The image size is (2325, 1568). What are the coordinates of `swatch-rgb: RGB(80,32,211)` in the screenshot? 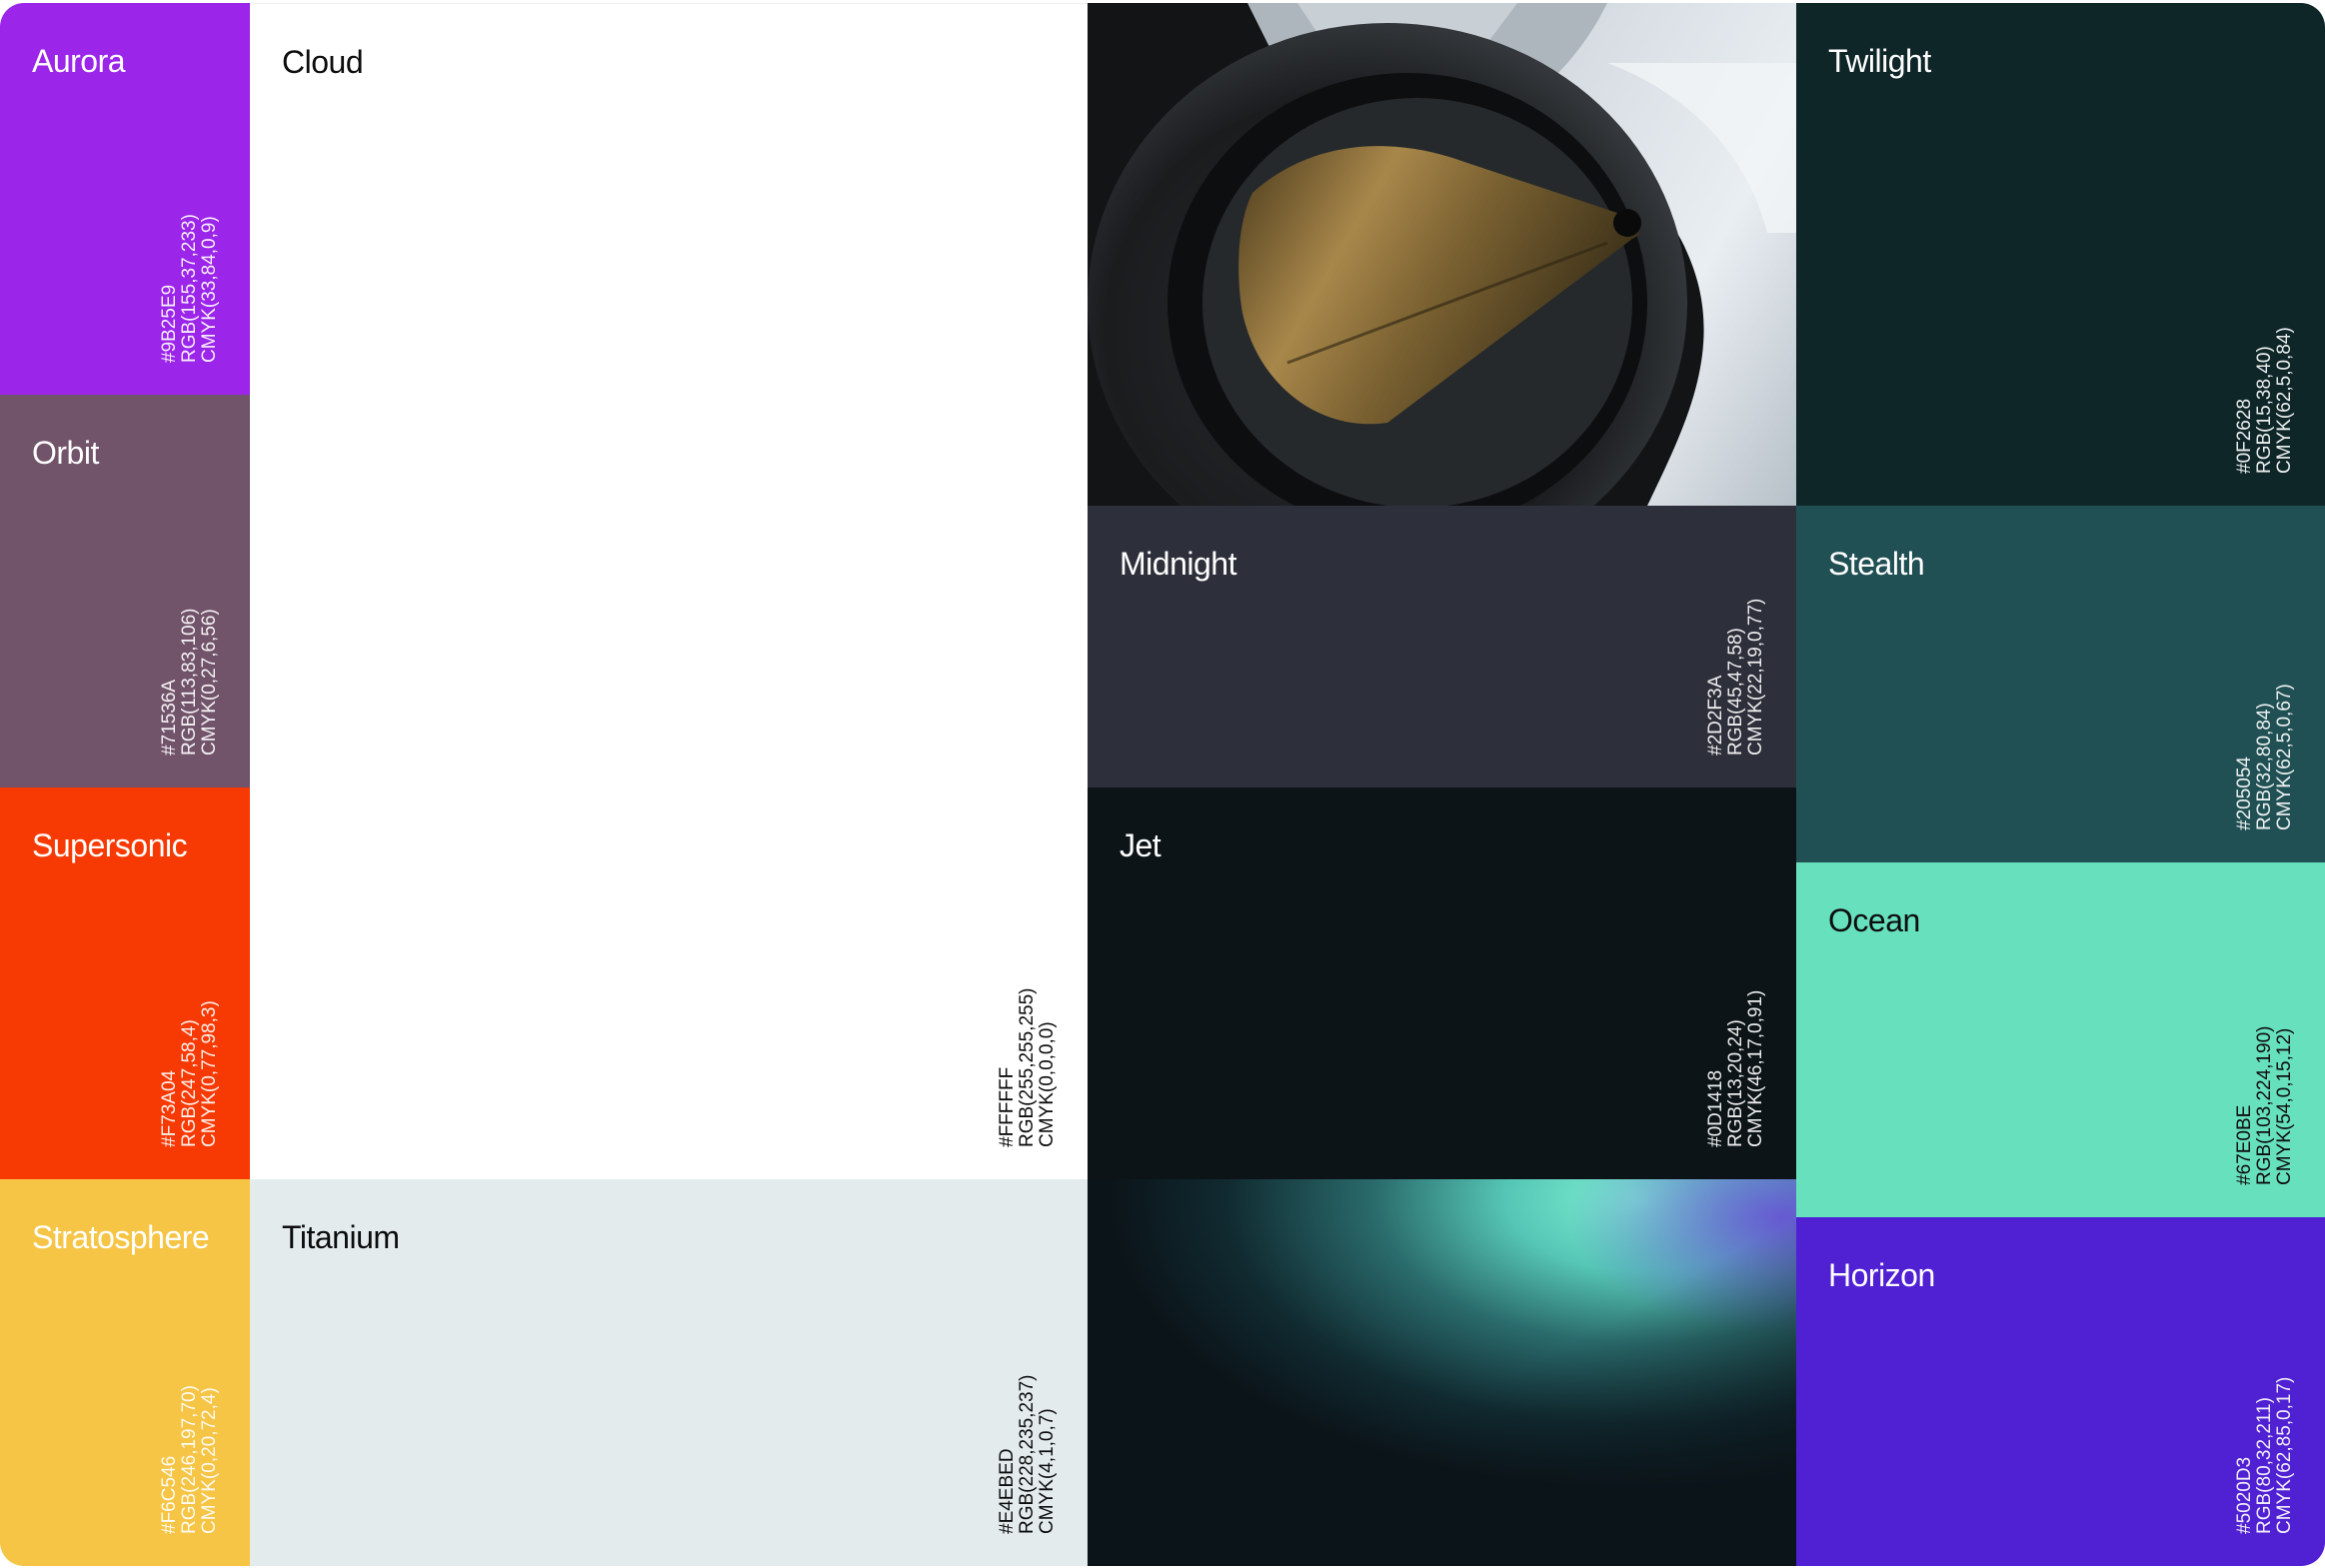 It's located at (2264, 1466).